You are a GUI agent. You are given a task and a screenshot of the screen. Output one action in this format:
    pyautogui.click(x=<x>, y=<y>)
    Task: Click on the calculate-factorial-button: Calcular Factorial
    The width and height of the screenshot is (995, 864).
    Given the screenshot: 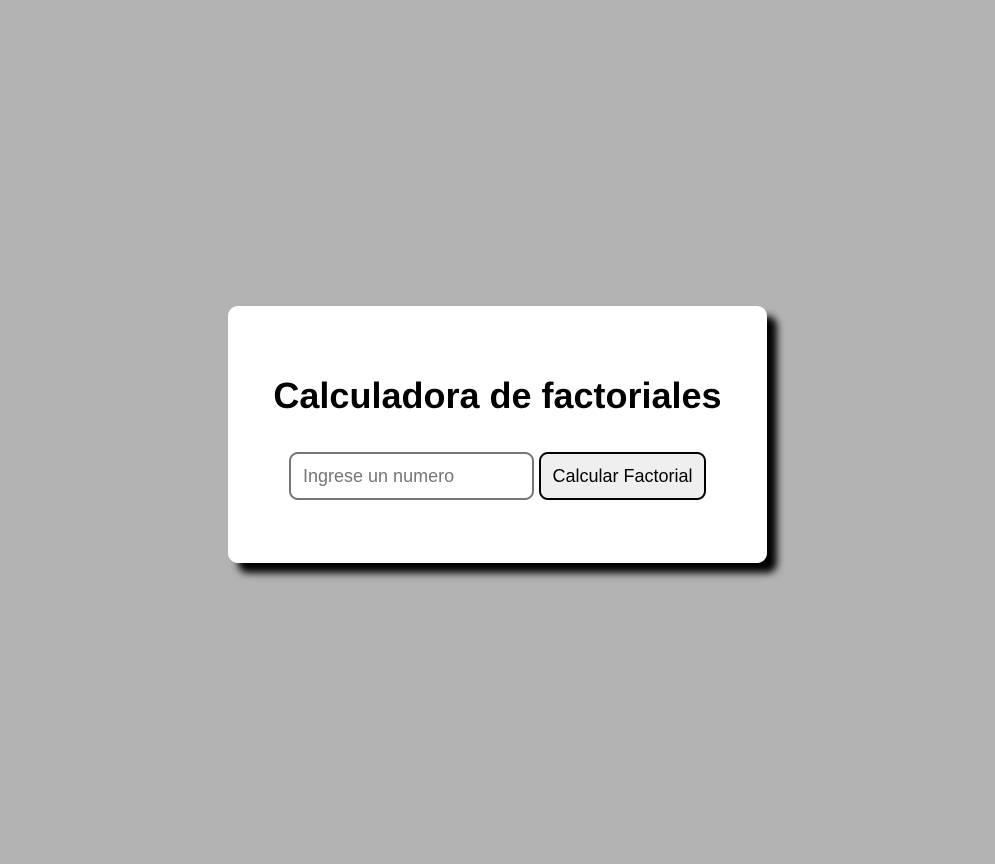 What is the action you would take?
    pyautogui.click(x=622, y=476)
    